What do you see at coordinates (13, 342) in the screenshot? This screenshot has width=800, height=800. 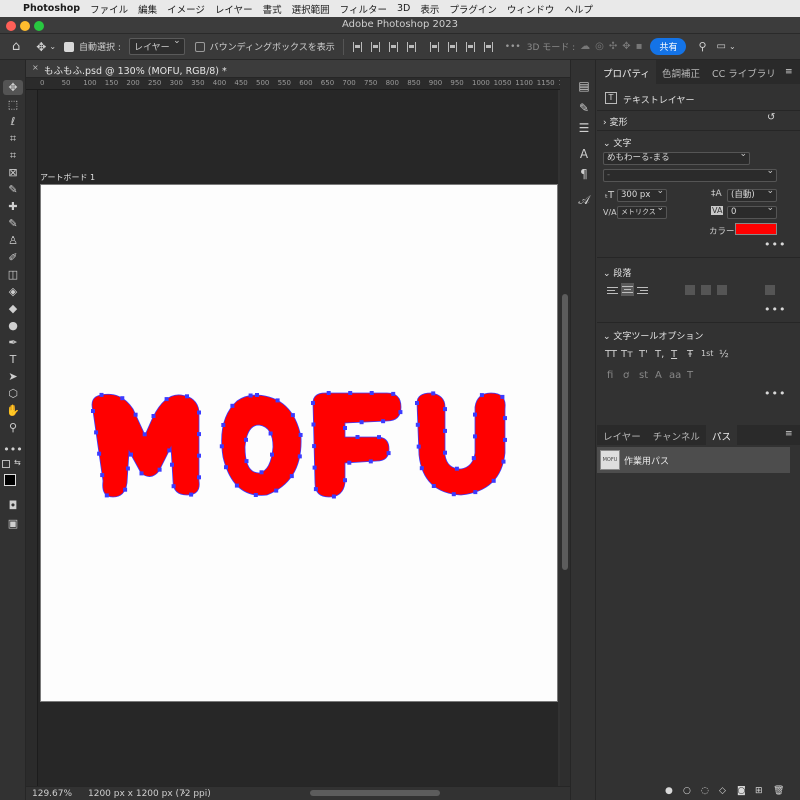 I see `pen-tool-icon: ✒` at bounding box center [13, 342].